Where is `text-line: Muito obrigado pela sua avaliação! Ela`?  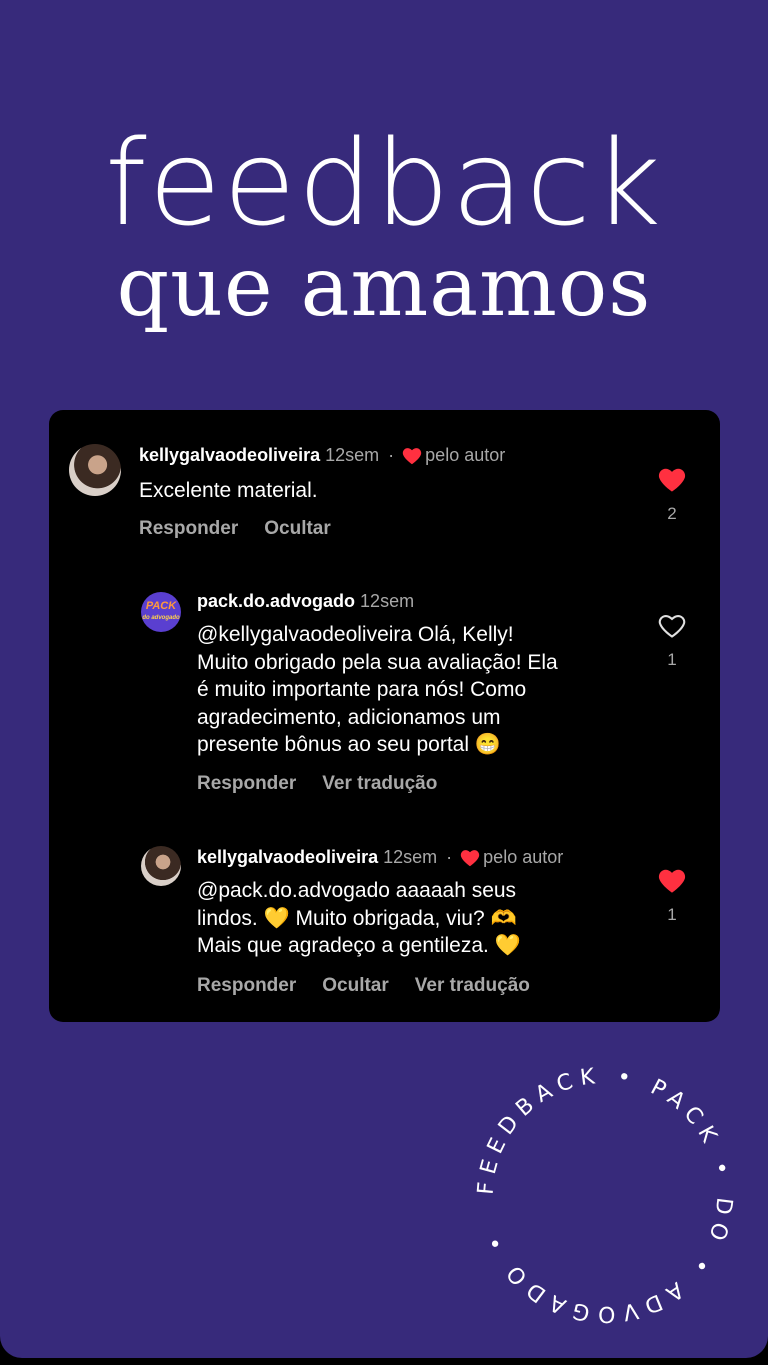 text-line: Muito obrigado pela sua avaliação! Ela is located at coordinates (377, 662).